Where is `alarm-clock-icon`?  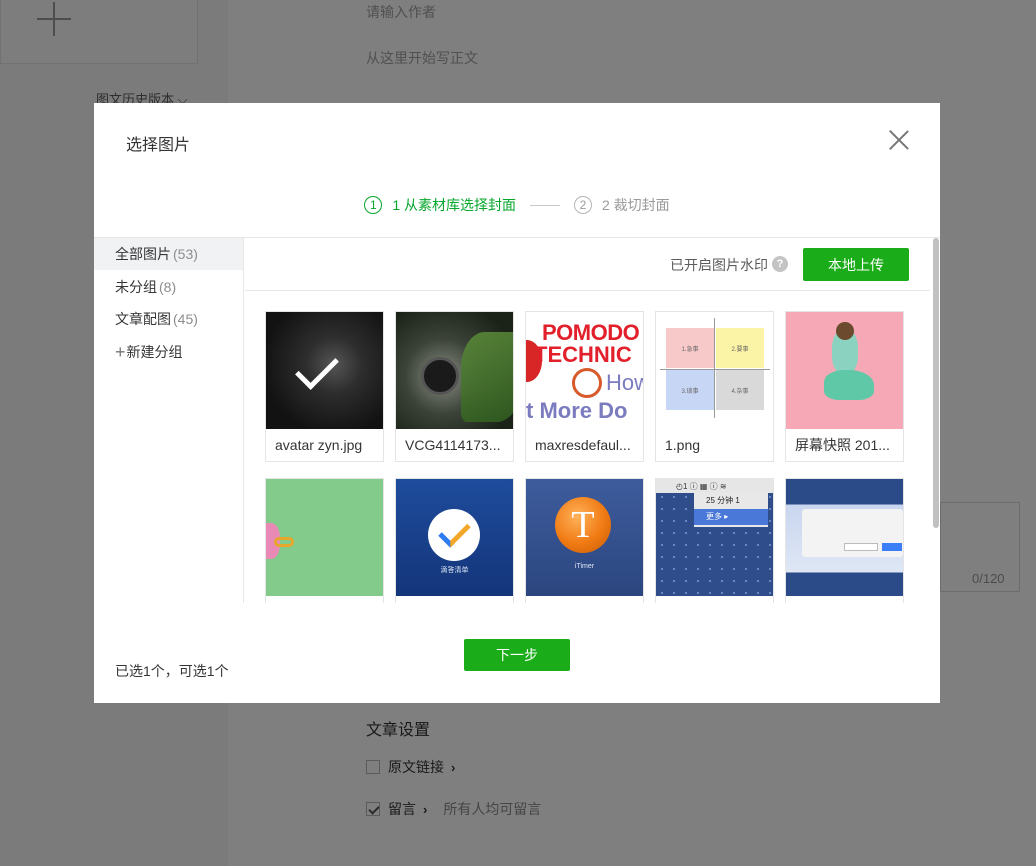 alarm-clock-icon is located at coordinates (587, 383).